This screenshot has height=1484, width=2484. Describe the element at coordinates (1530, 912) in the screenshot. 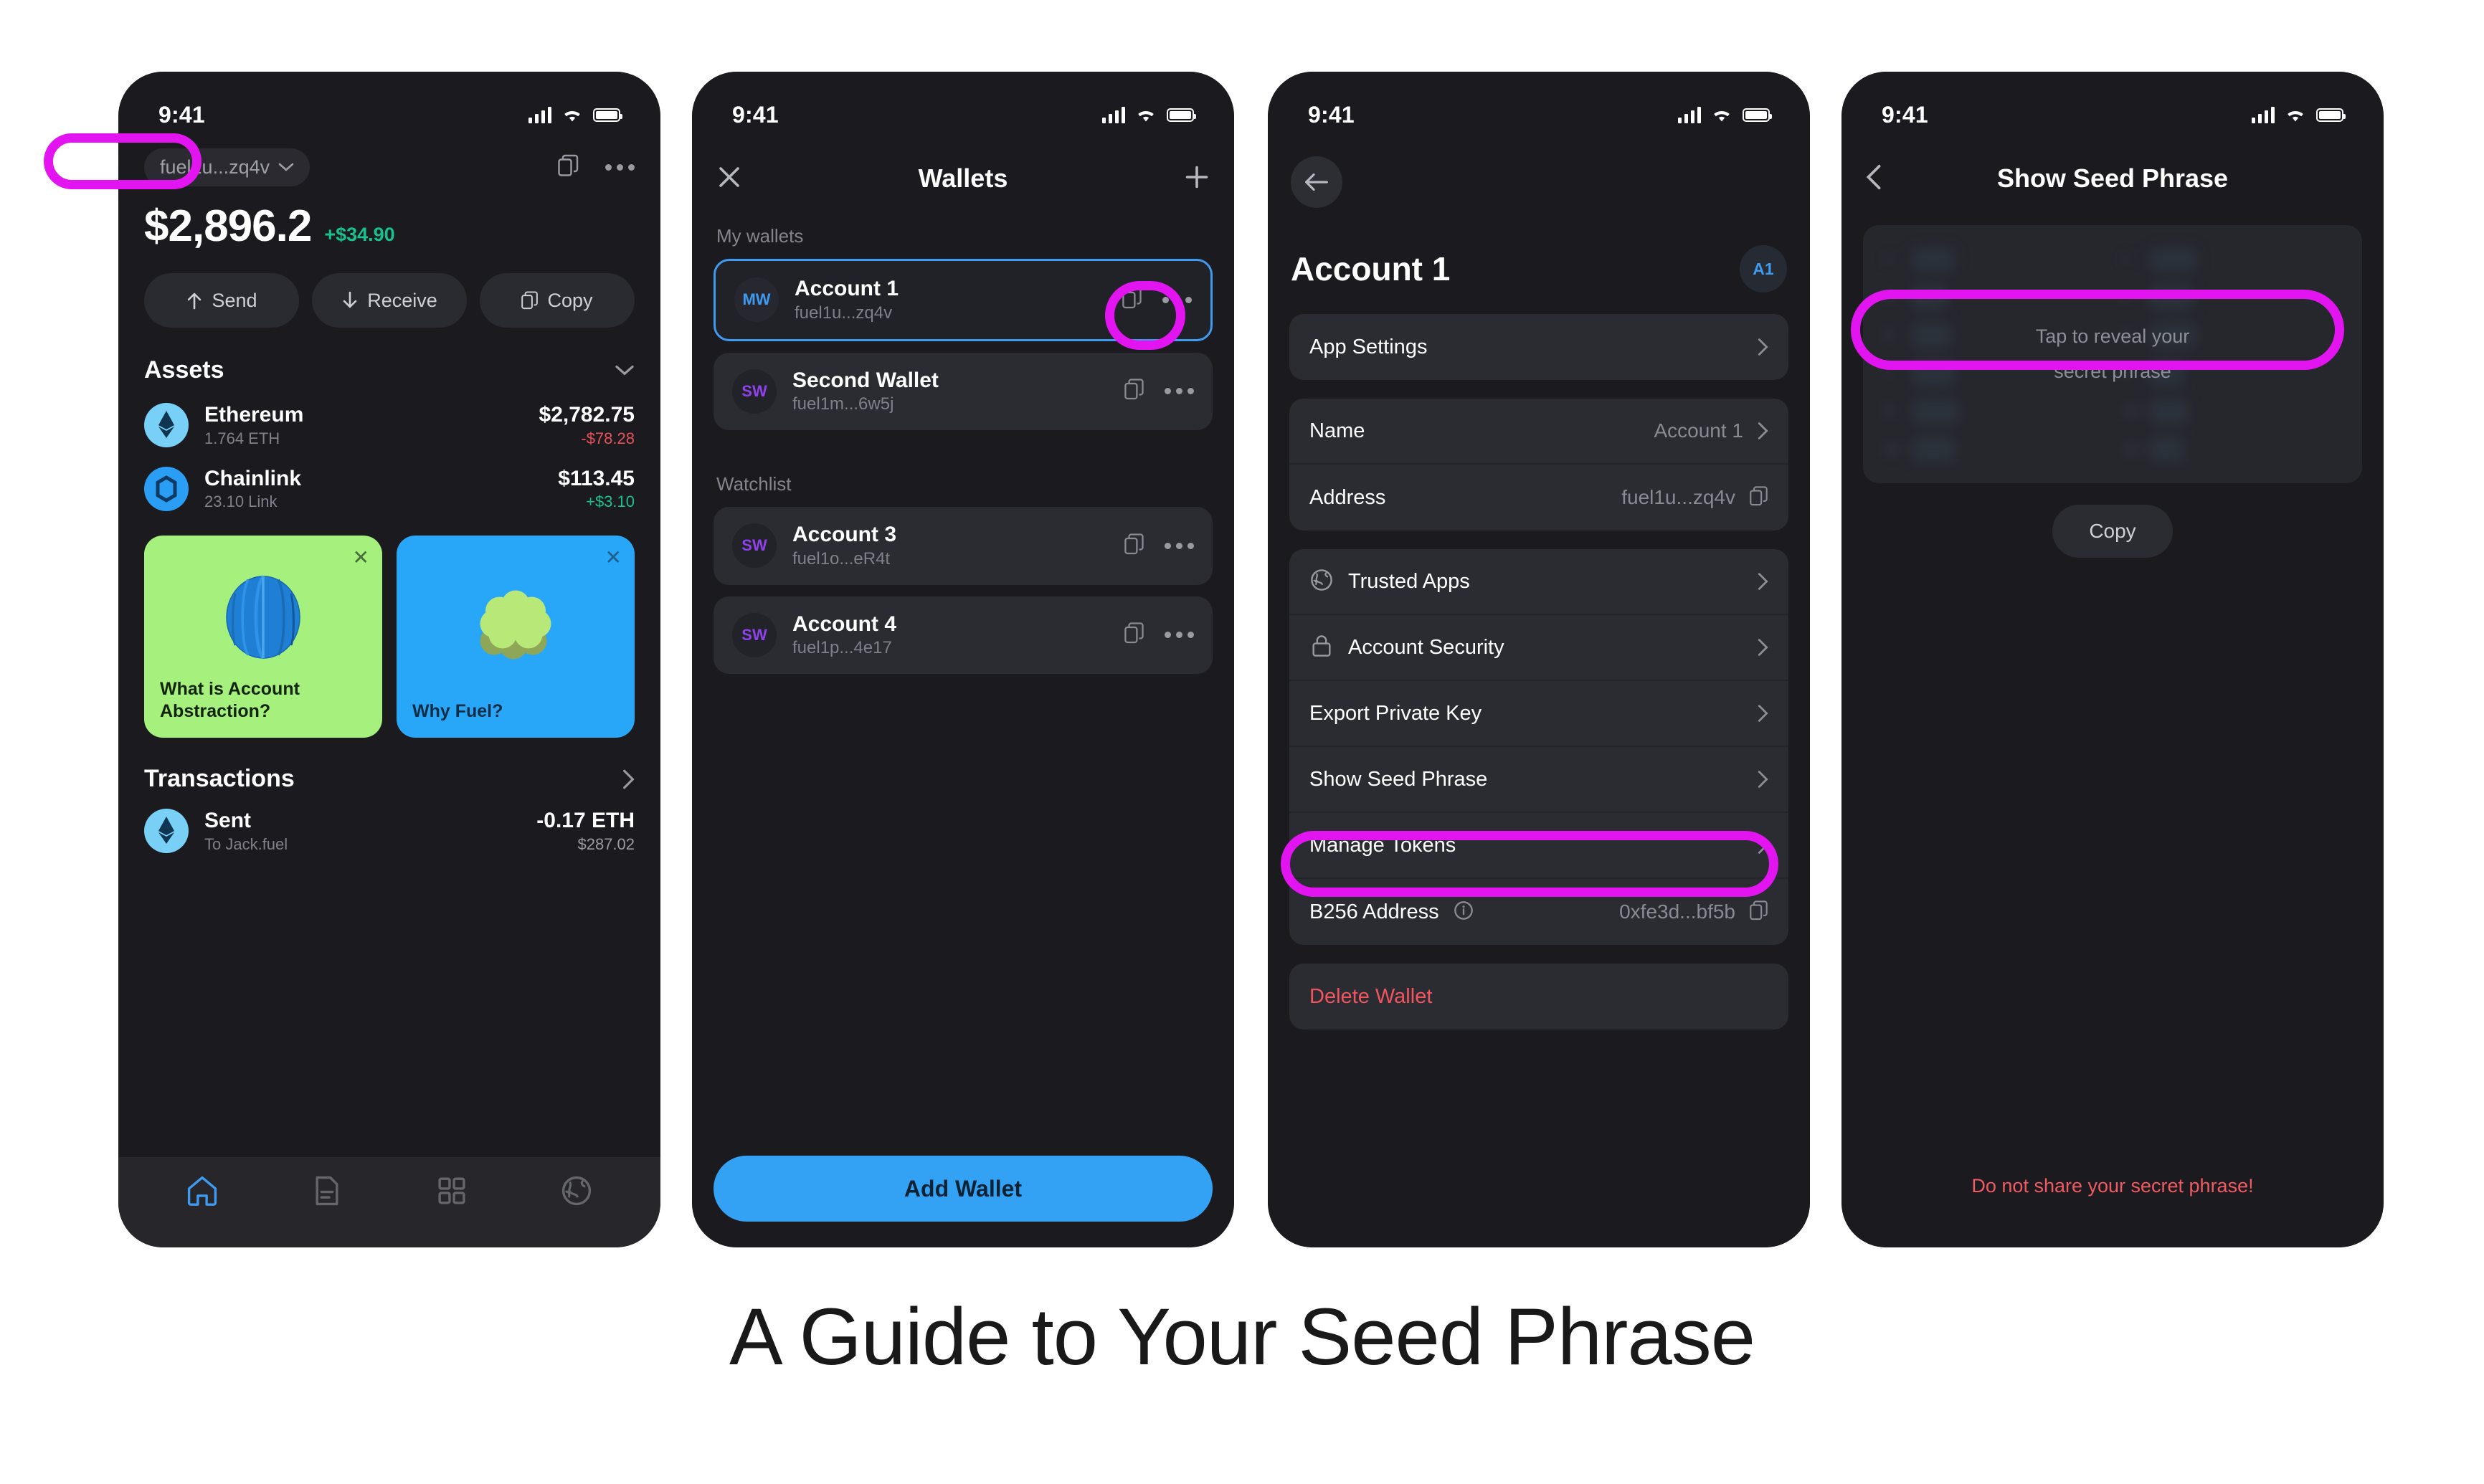

I see `info-icon` at that location.